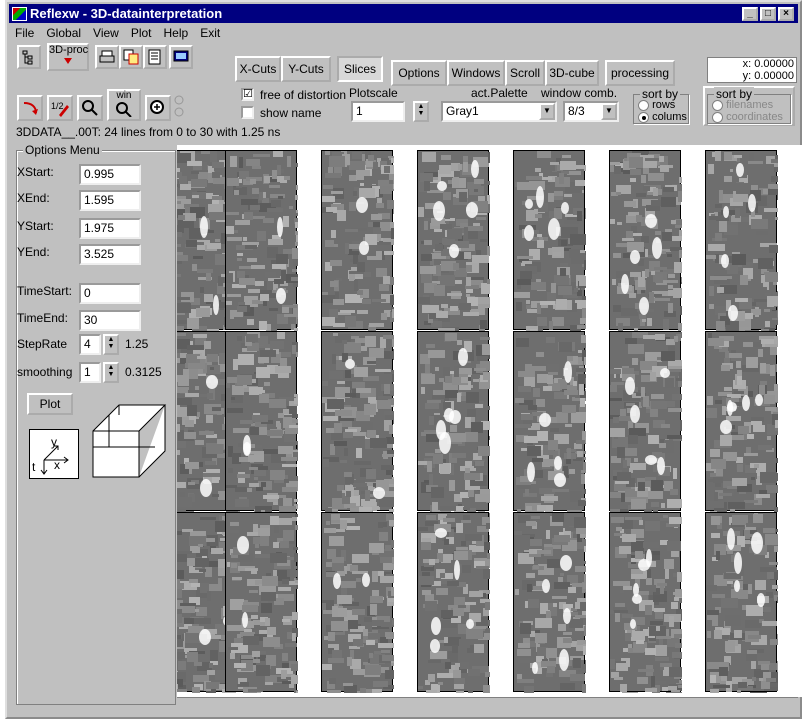 This screenshot has width=802, height=719. I want to click on sort-columns-label: colums, so click(669, 117).